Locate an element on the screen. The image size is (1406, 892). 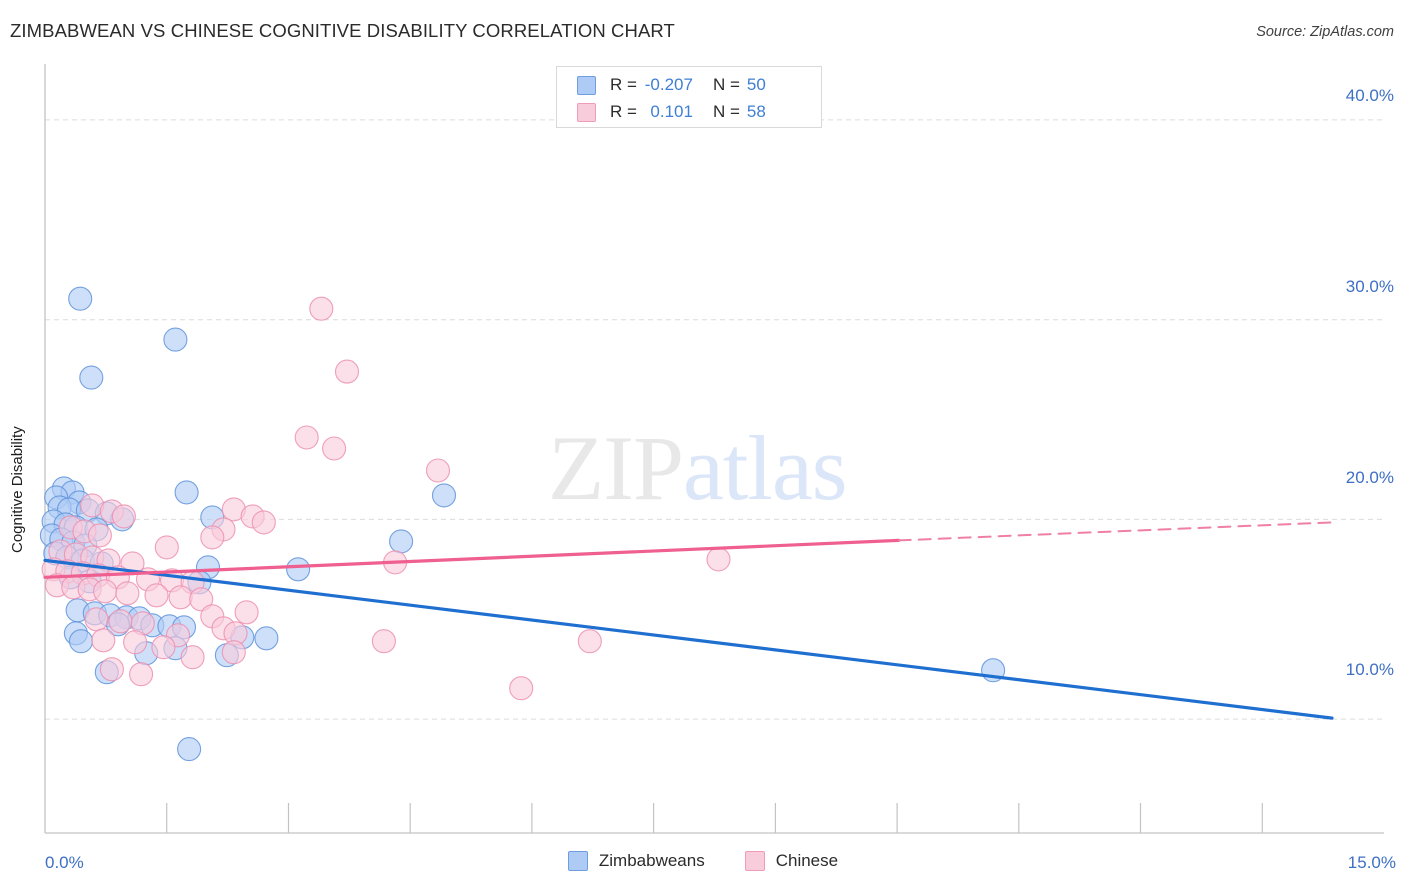
r-value: 0.101 is located at coordinates (671, 111).